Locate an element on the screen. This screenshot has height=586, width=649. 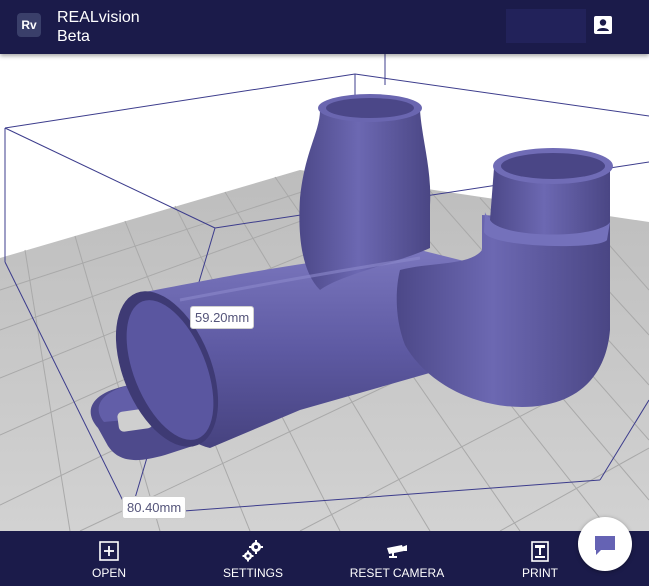
open-button: OPEN is located at coordinates (109, 558).